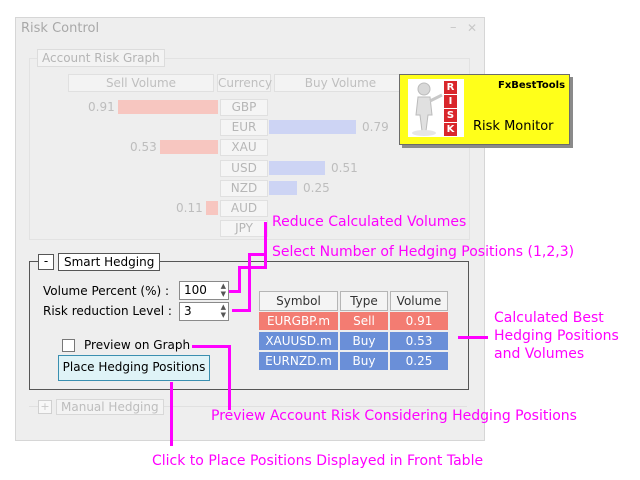  Describe the element at coordinates (101, 107) in the screenshot. I see `sell-volume-label: 0.91` at that location.